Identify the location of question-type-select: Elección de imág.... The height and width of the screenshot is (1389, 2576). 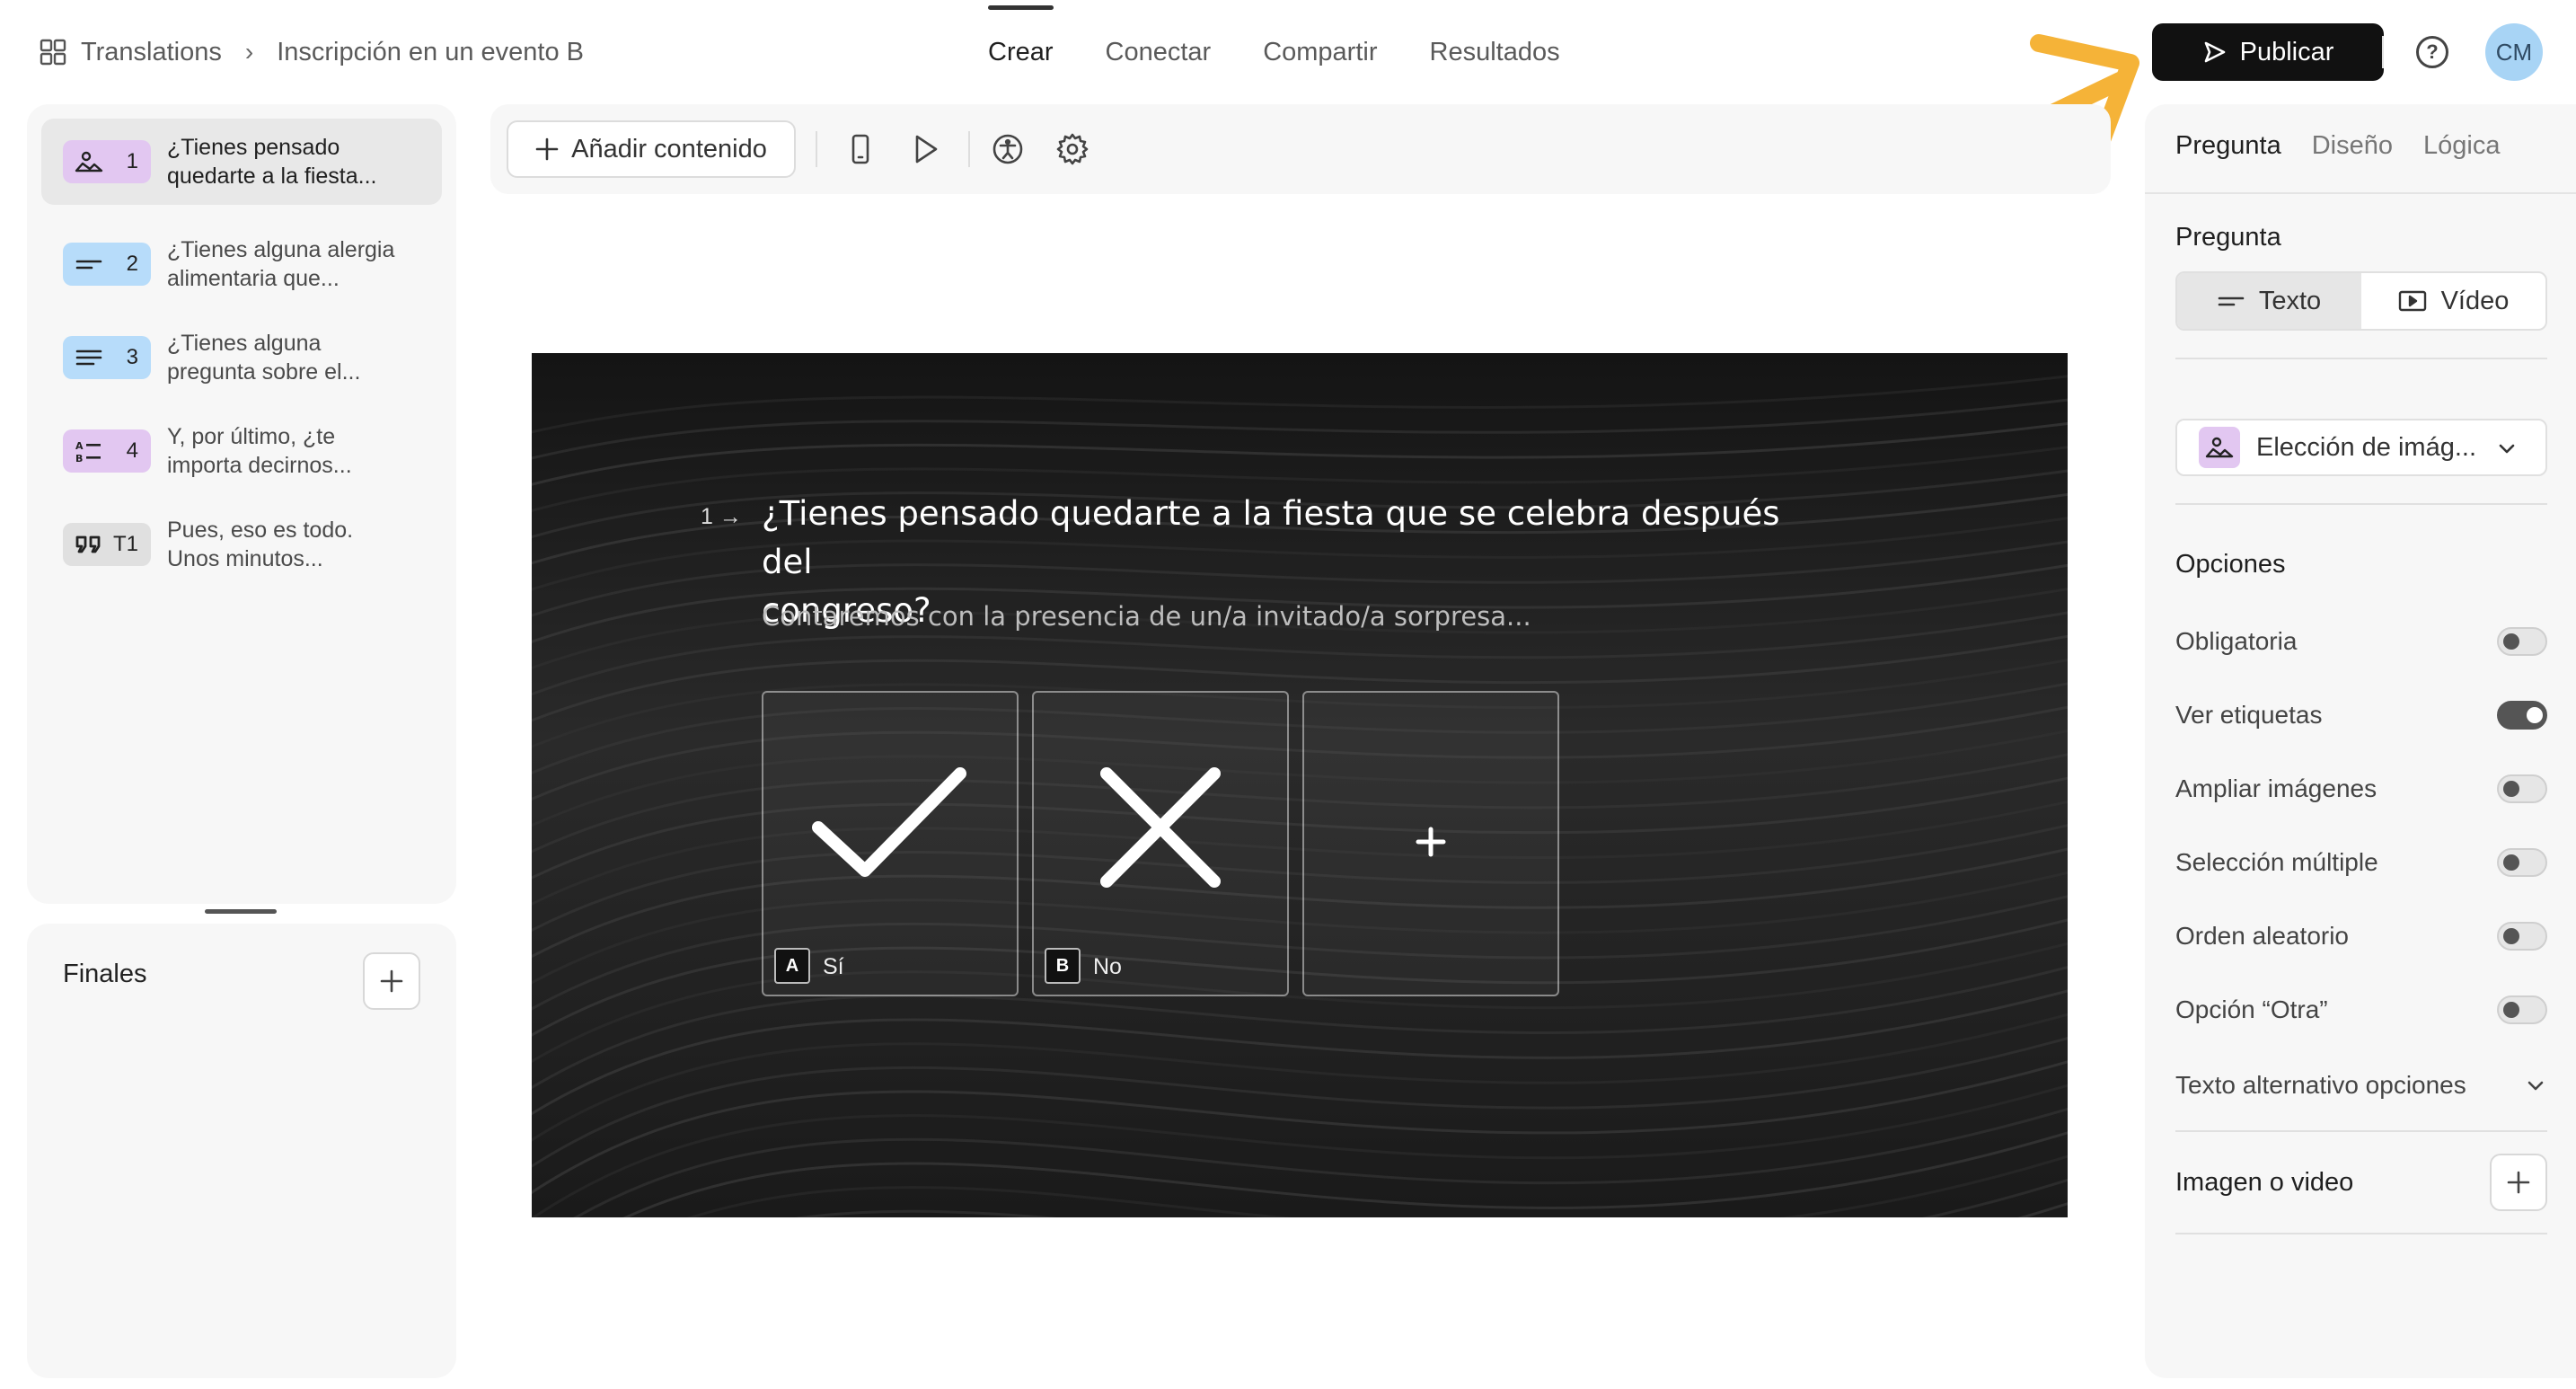
(2361, 447).